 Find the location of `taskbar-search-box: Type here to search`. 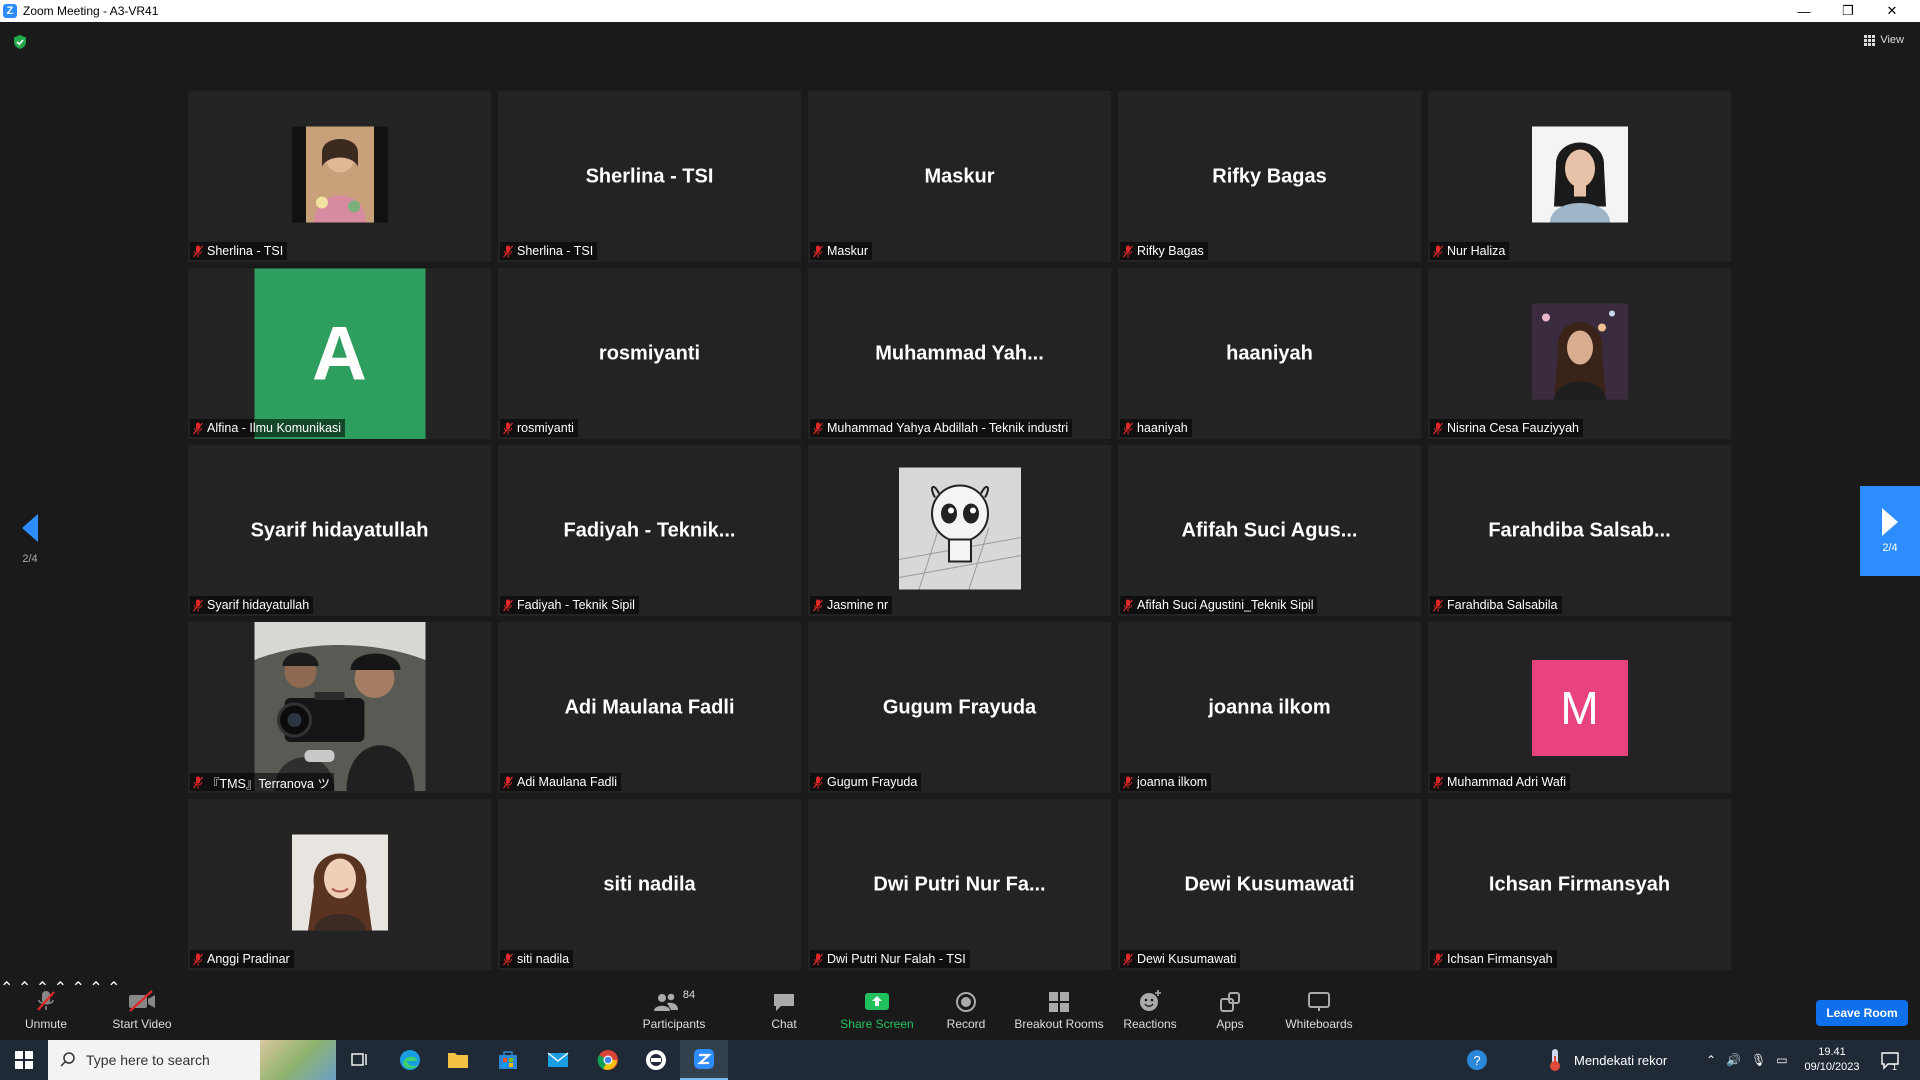

taskbar-search-box: Type here to search is located at coordinates (192, 1060).